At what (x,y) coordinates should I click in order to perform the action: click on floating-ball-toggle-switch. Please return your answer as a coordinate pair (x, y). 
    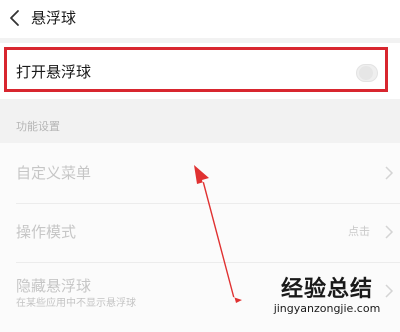
    Looking at the image, I should click on (367, 73).